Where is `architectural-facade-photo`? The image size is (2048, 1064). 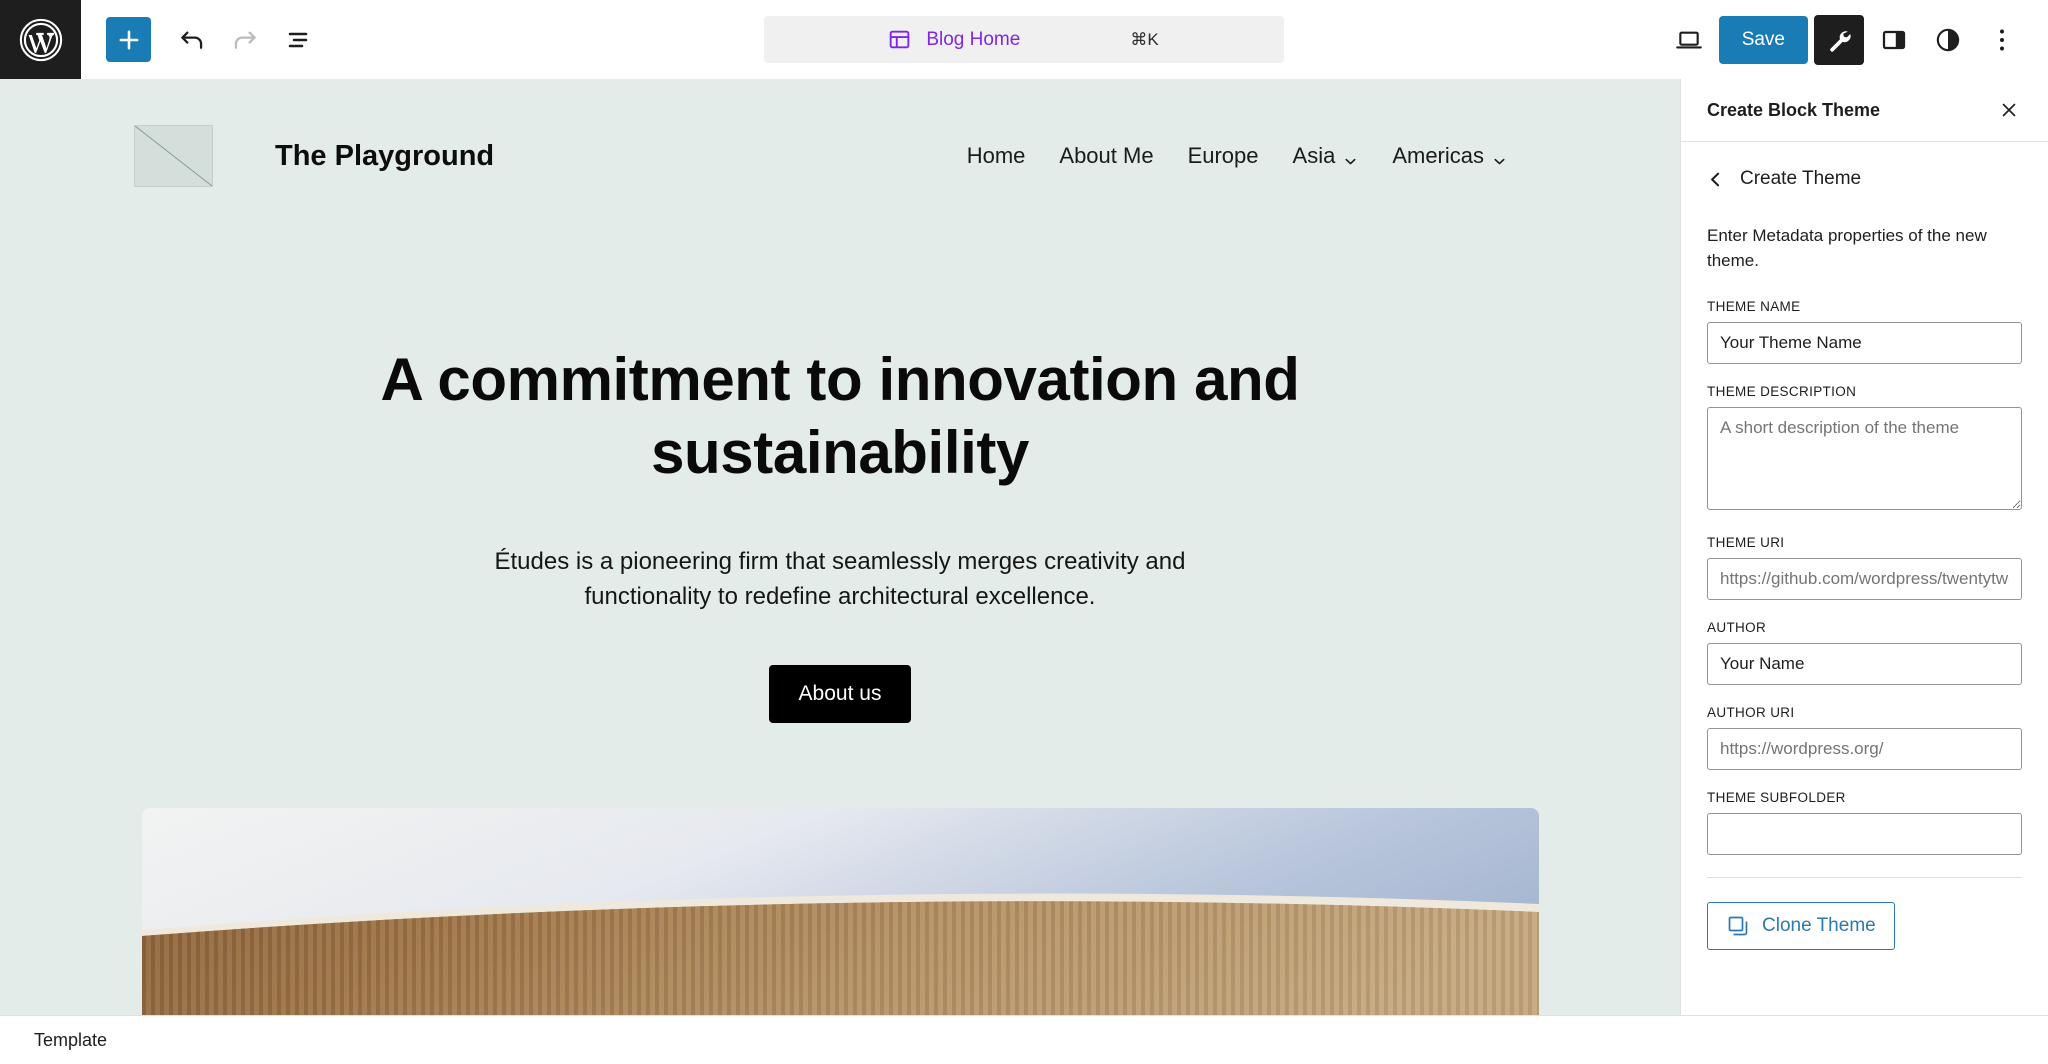
architectural-facade-photo is located at coordinates (840, 911).